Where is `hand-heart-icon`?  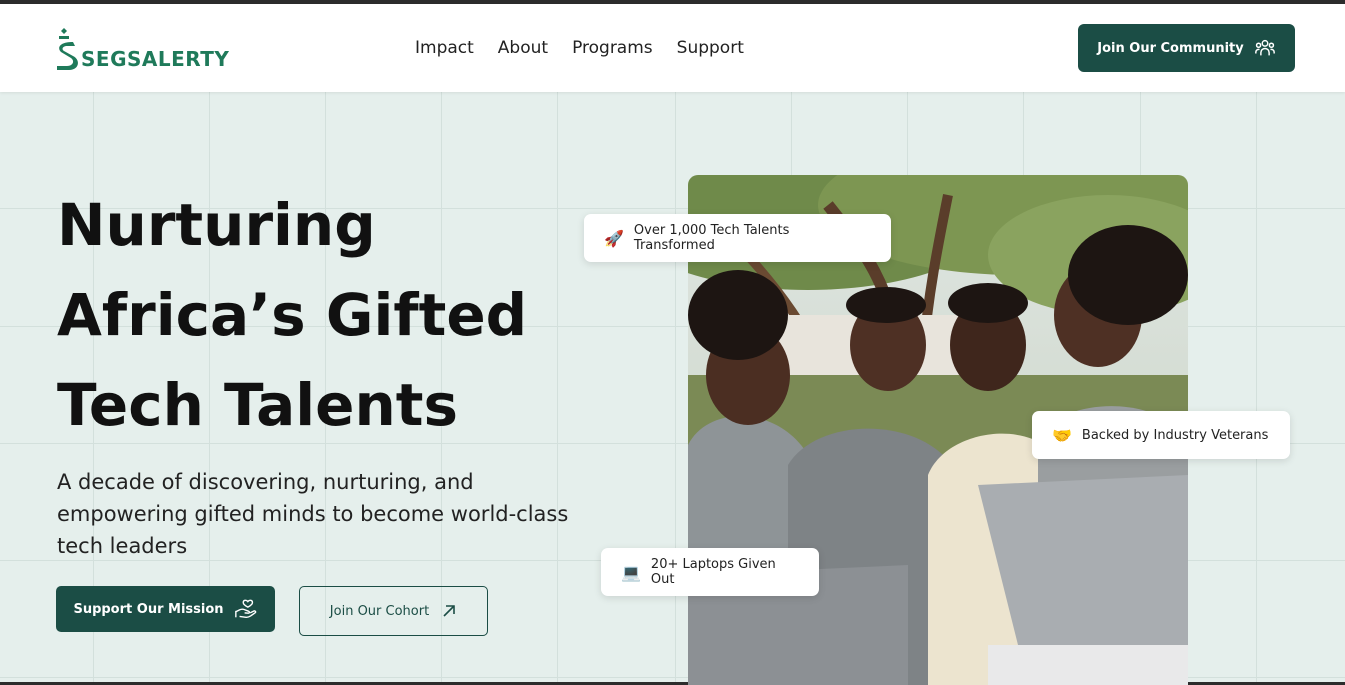 hand-heart-icon is located at coordinates (245, 609).